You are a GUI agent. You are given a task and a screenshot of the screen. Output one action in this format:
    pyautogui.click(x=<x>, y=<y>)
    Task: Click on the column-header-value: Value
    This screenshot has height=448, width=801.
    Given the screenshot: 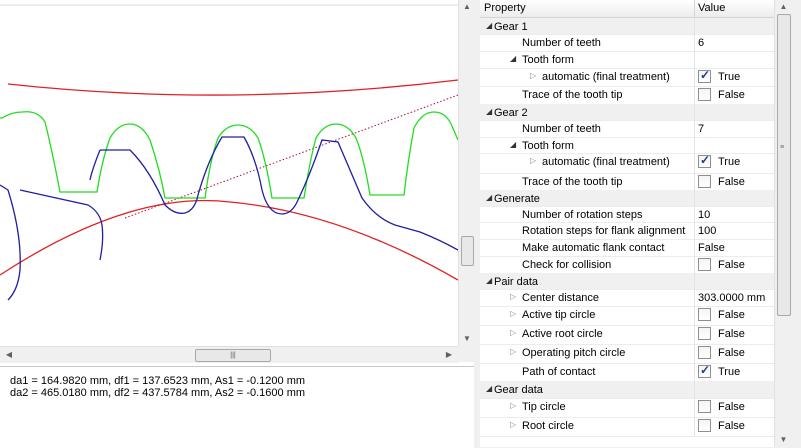 What is the action you would take?
    pyautogui.click(x=711, y=8)
    